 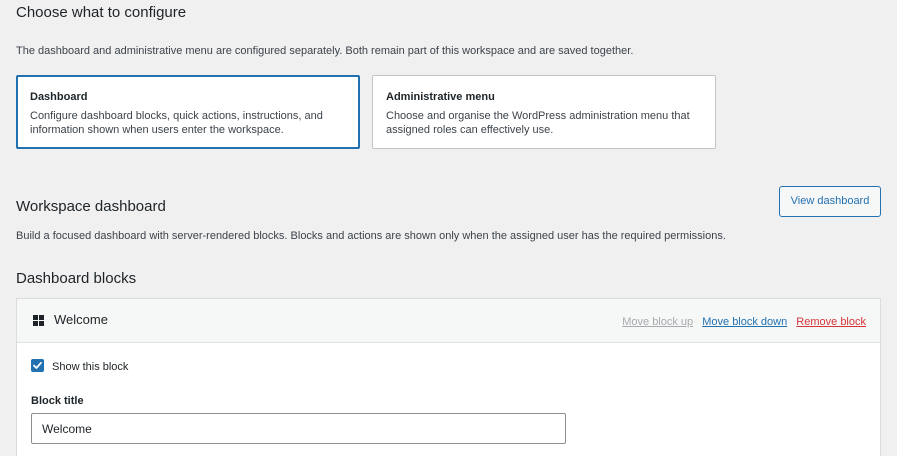 What do you see at coordinates (657, 322) in the screenshot?
I see `move-block-up-link: Move block up` at bounding box center [657, 322].